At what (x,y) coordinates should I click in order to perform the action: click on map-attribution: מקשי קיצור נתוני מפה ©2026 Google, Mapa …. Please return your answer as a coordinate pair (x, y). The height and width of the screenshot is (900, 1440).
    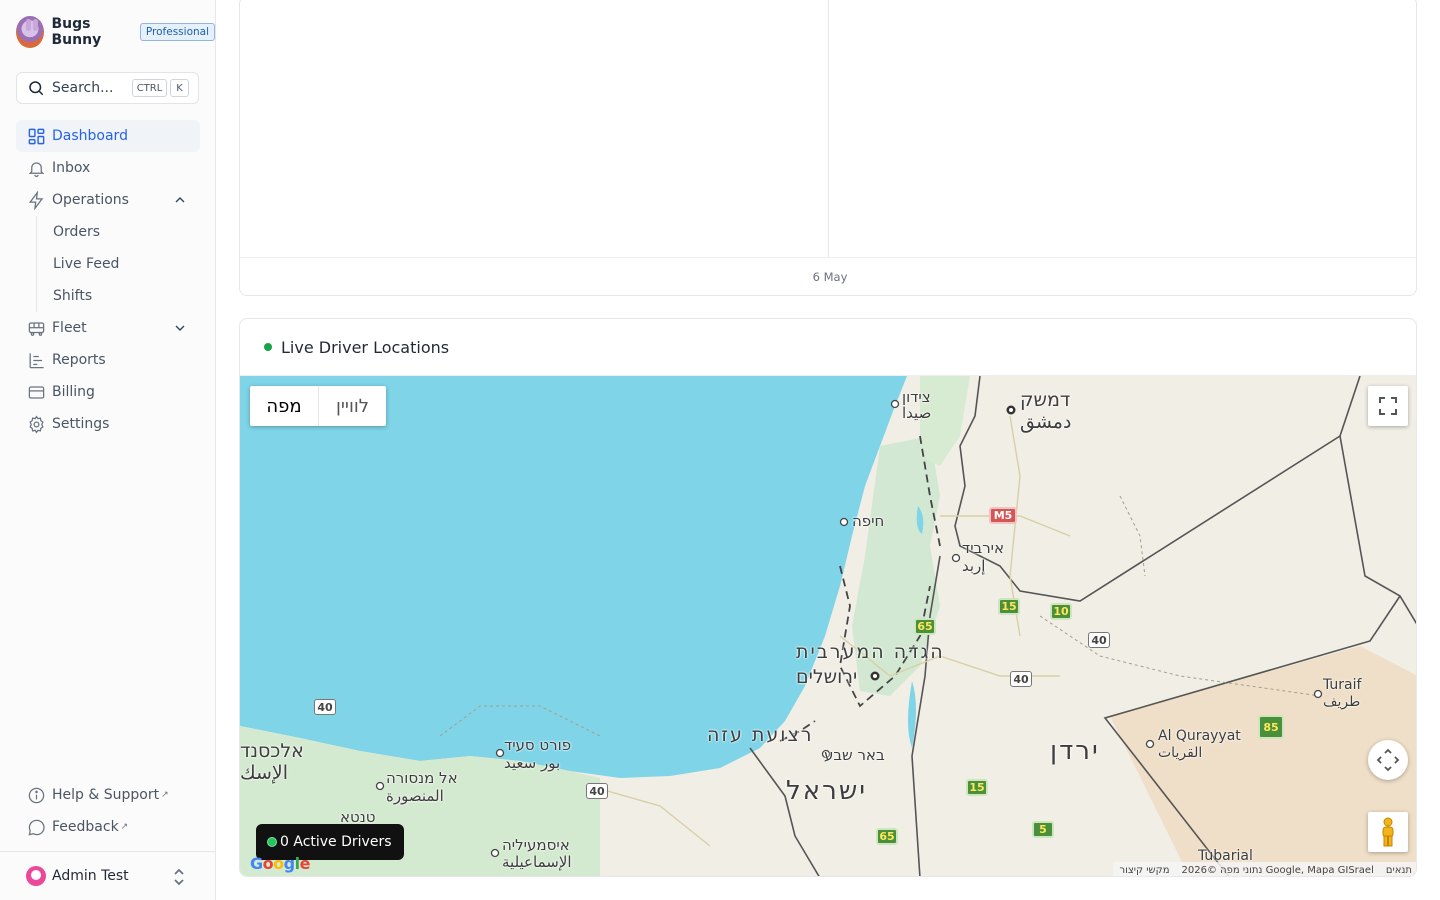
    Looking at the image, I should click on (1264, 869).